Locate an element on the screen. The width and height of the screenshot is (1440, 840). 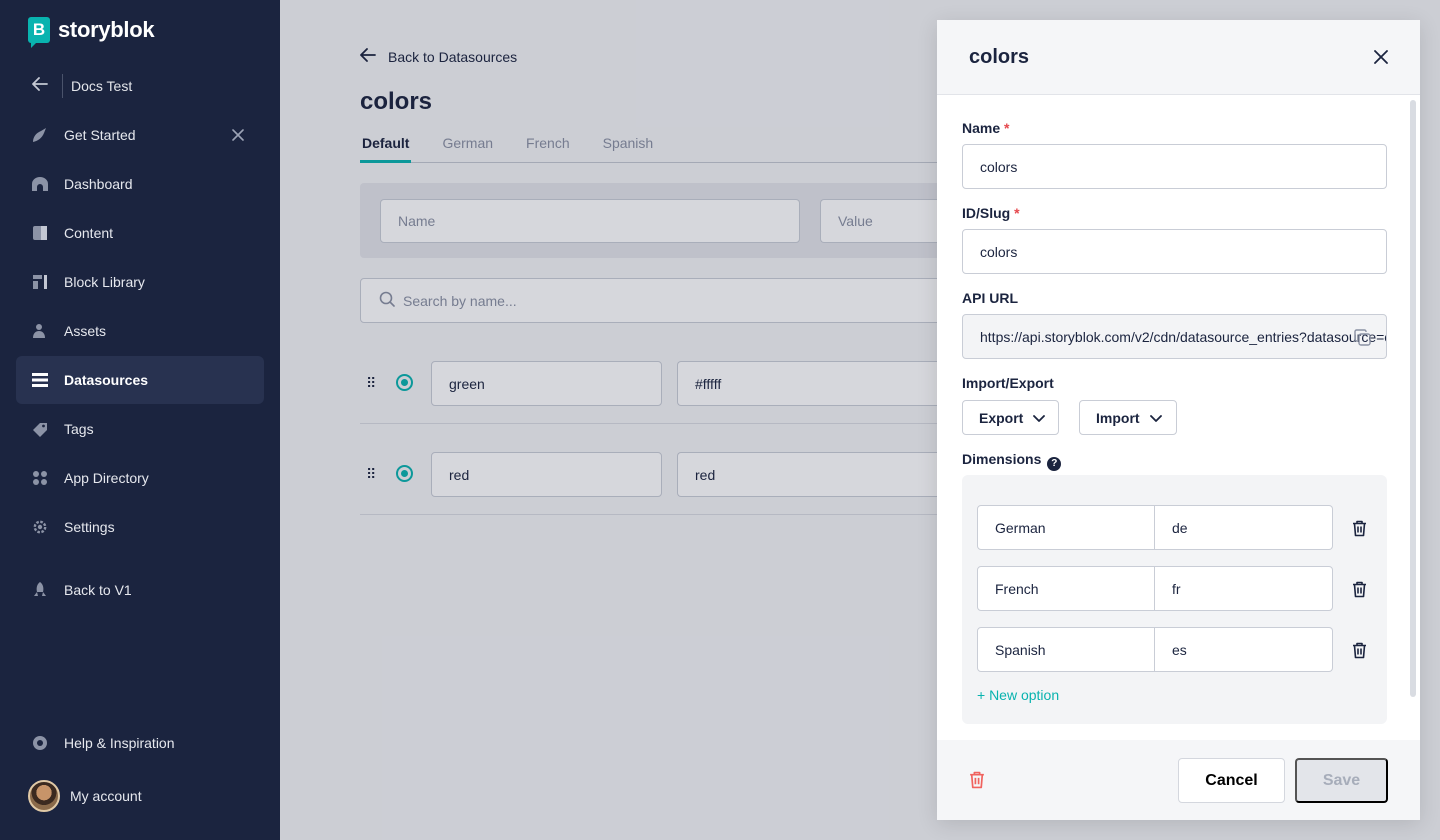
nav-label: Get Started is located at coordinates (100, 135).